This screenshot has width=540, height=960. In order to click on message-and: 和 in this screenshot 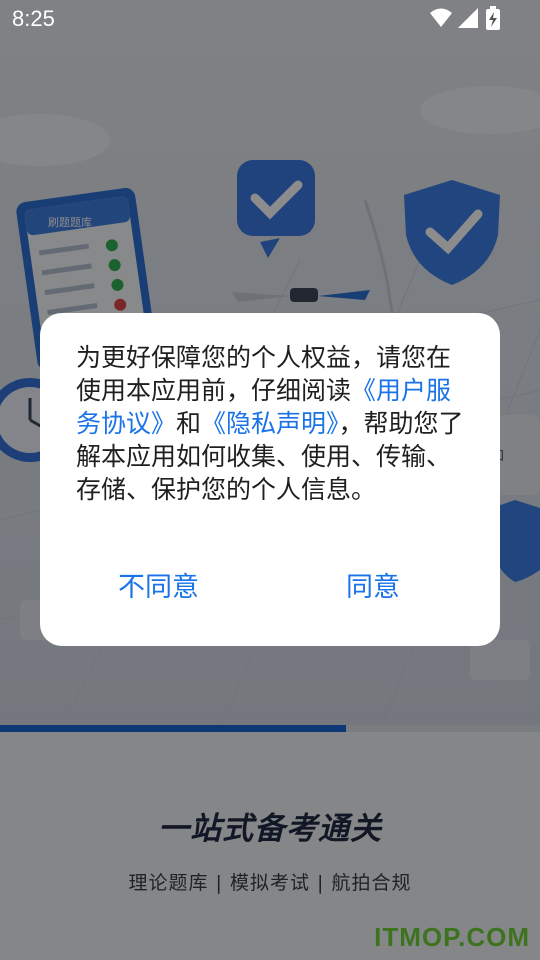, I will do `click(189, 423)`.